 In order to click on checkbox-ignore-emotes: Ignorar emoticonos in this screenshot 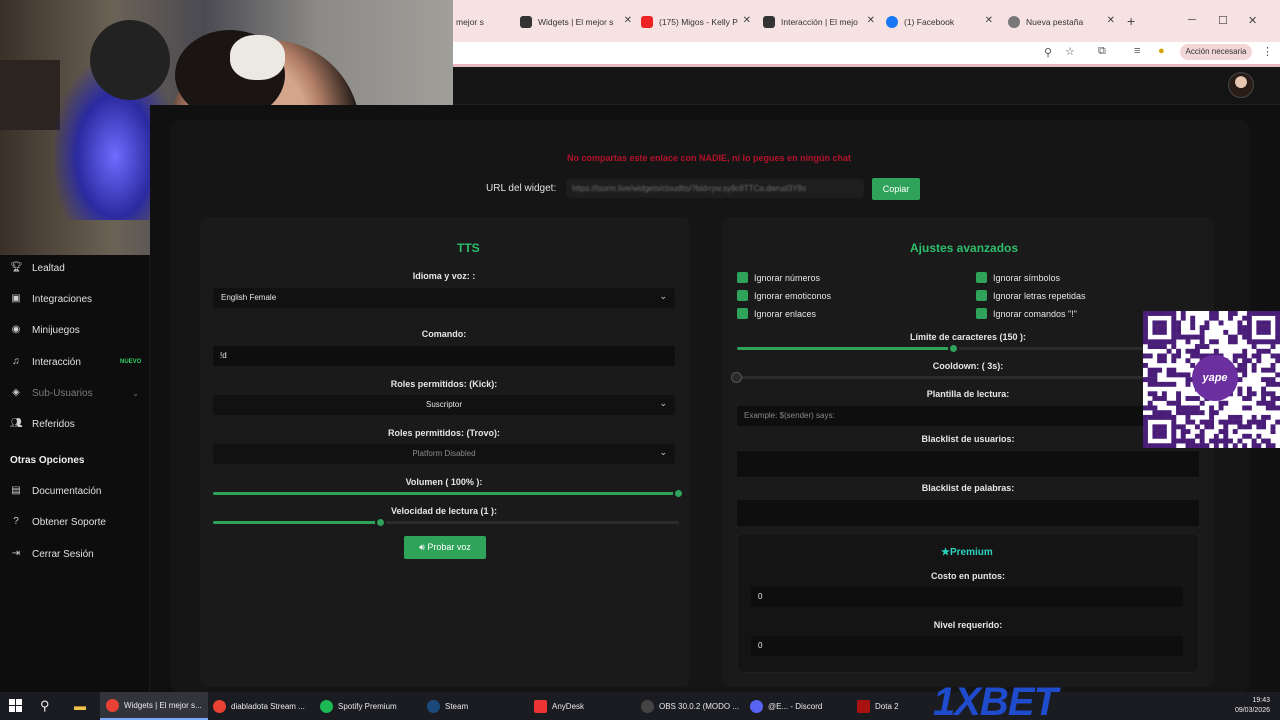, I will do `click(784, 295)`.